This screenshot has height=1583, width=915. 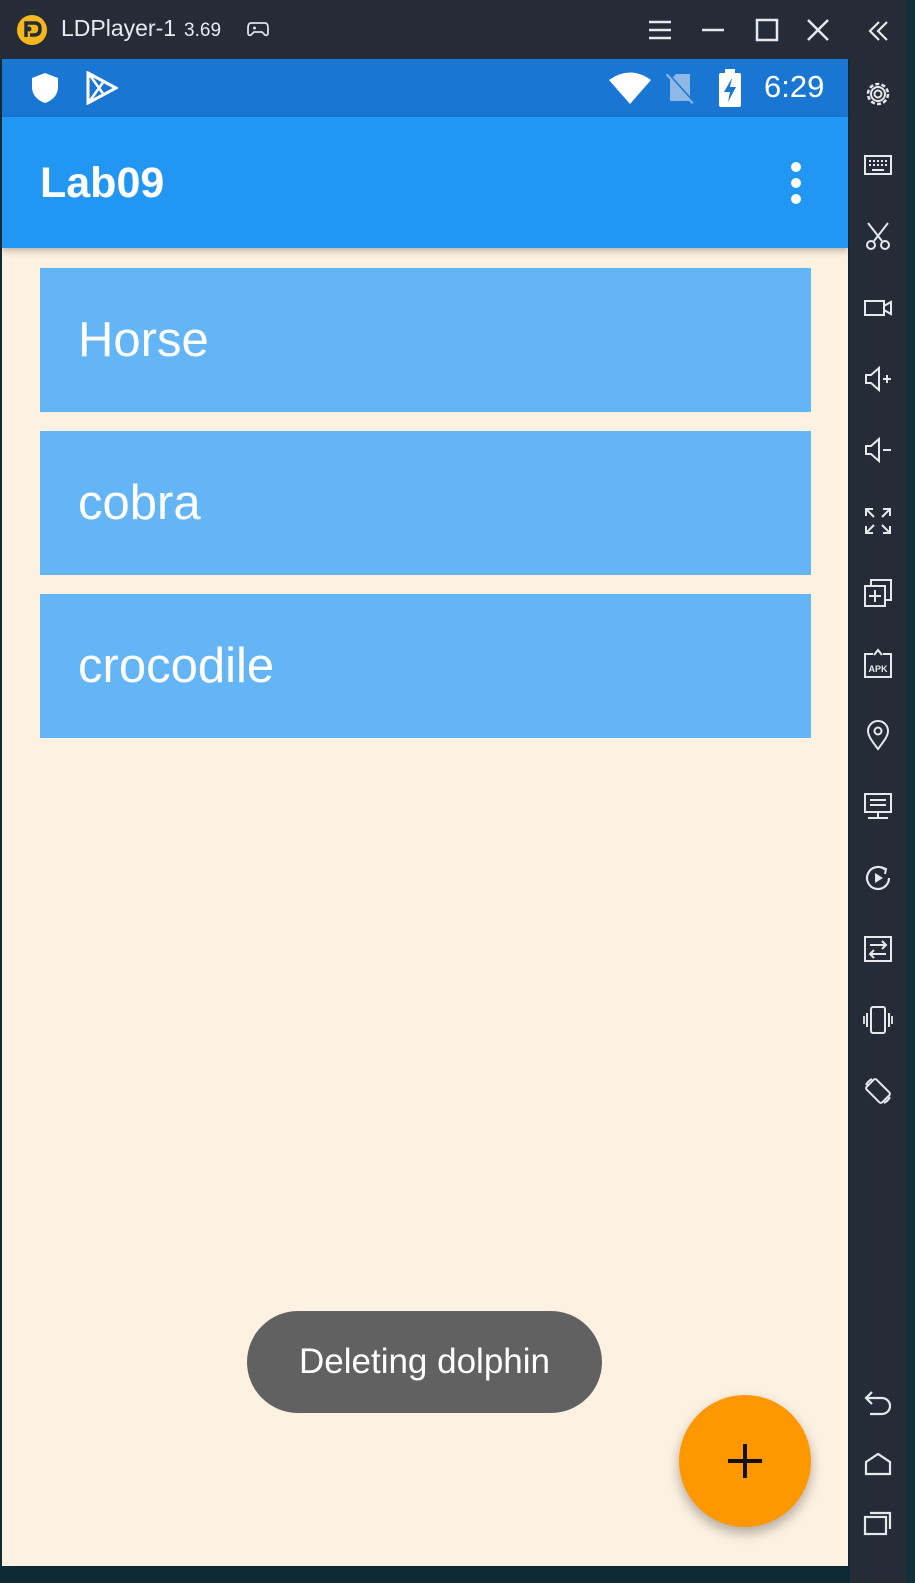 What do you see at coordinates (878, 94) in the screenshot?
I see `settings-icon` at bounding box center [878, 94].